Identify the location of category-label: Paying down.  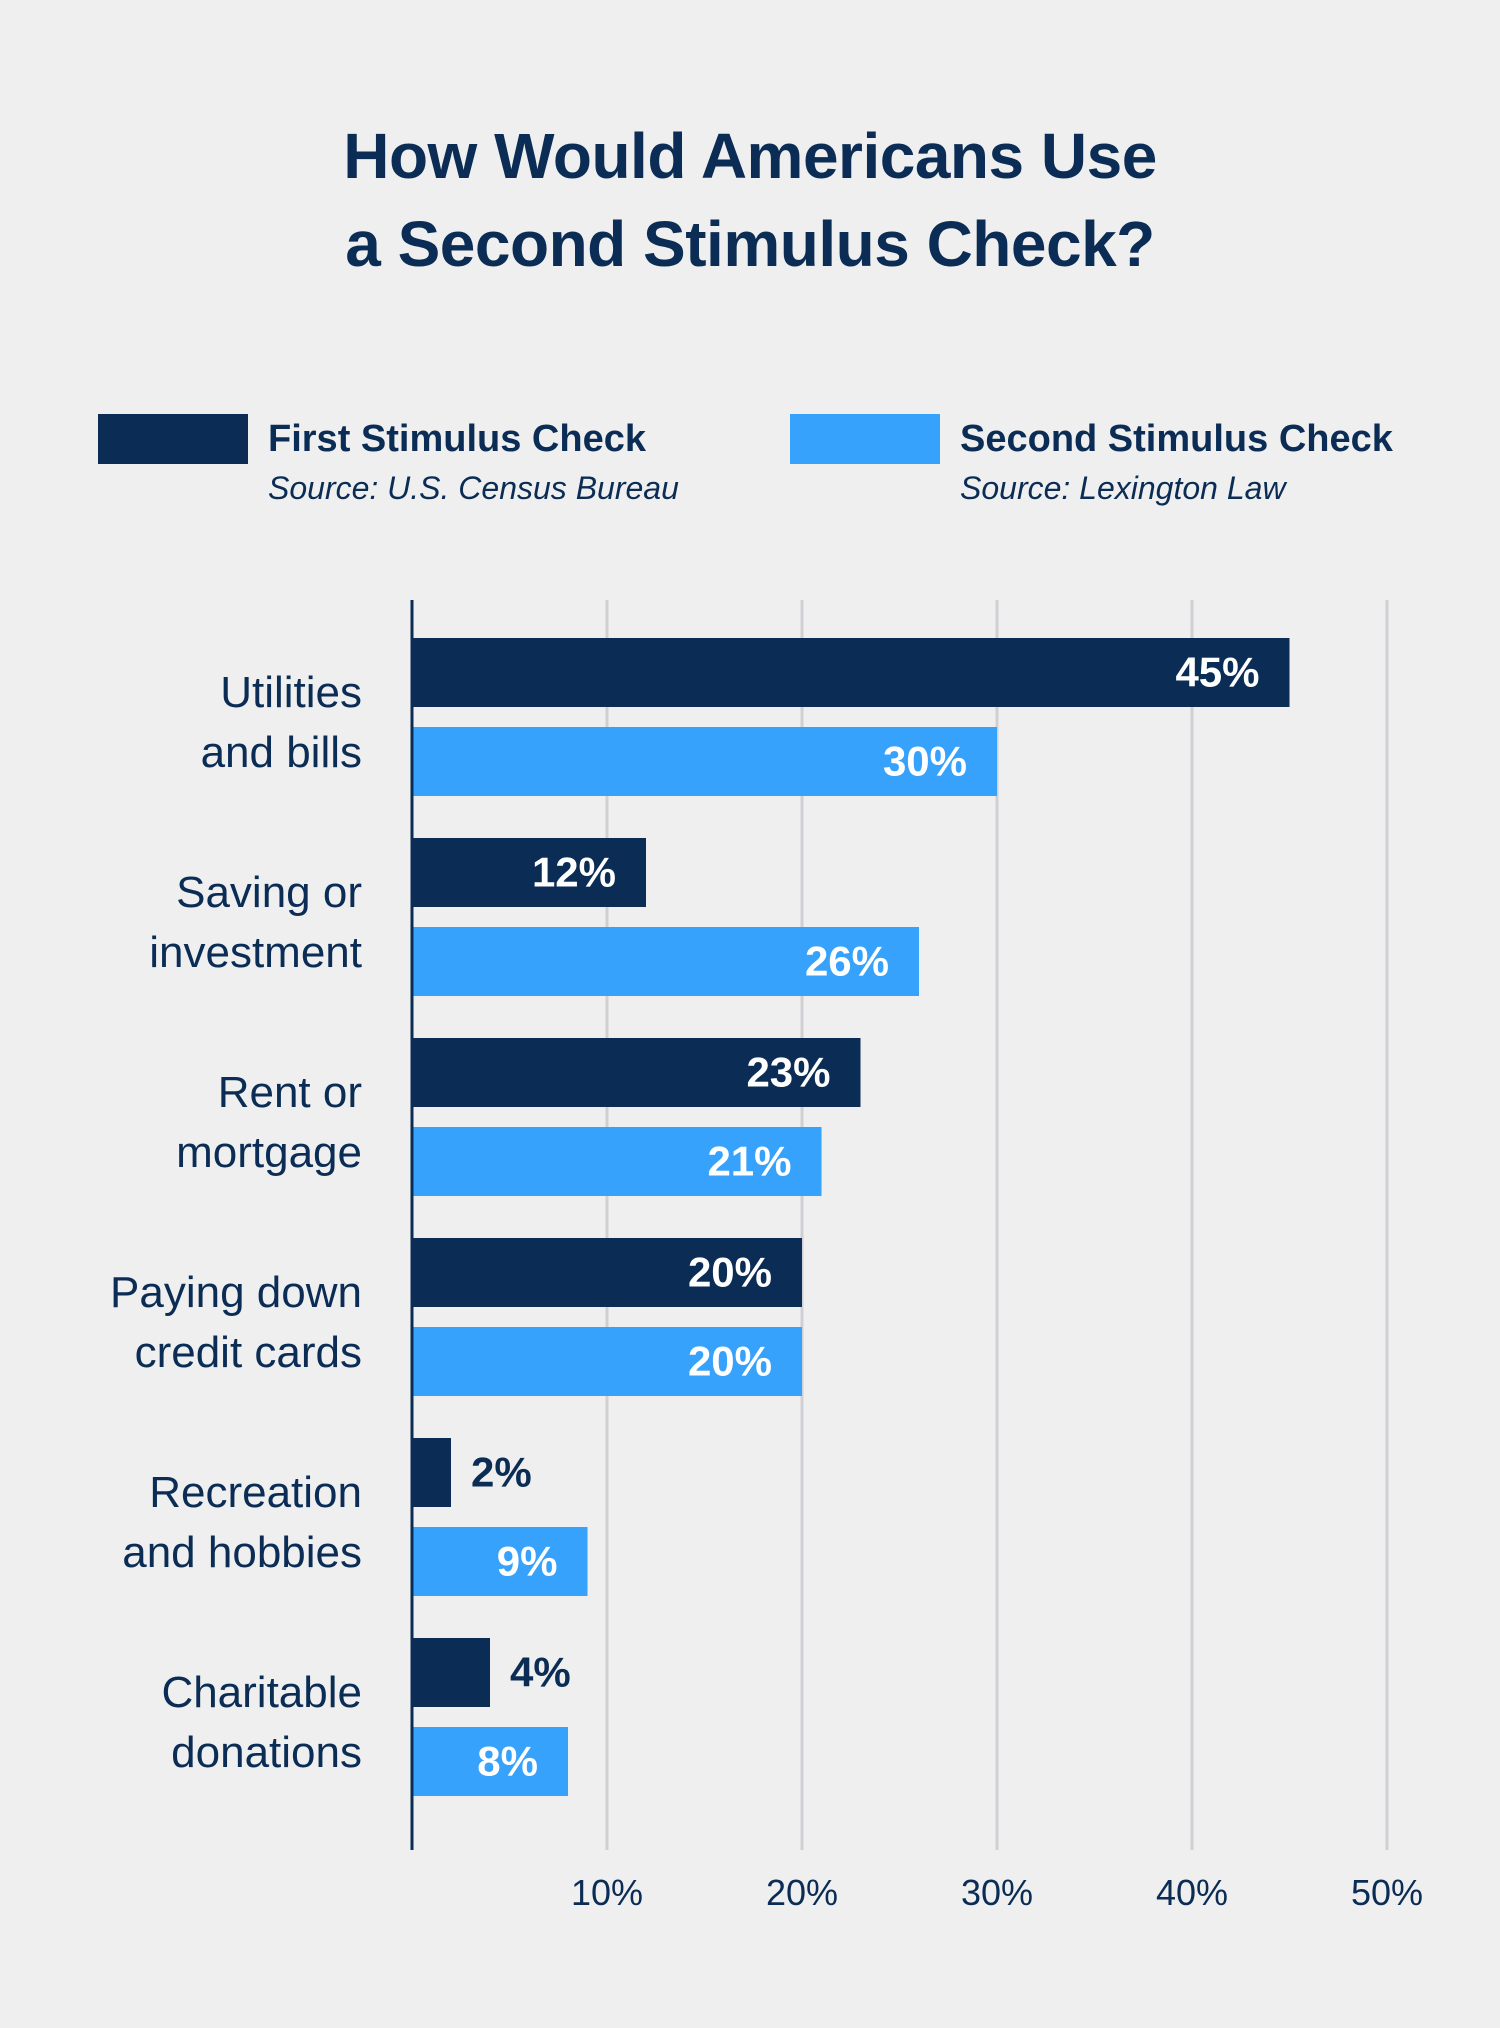
(236, 1292).